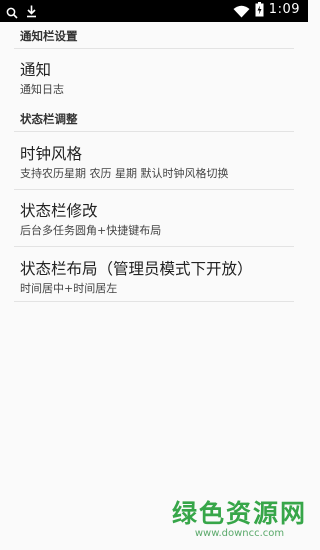 This screenshot has height=550, width=320. I want to click on pref-summary: 通知日志, so click(42, 89).